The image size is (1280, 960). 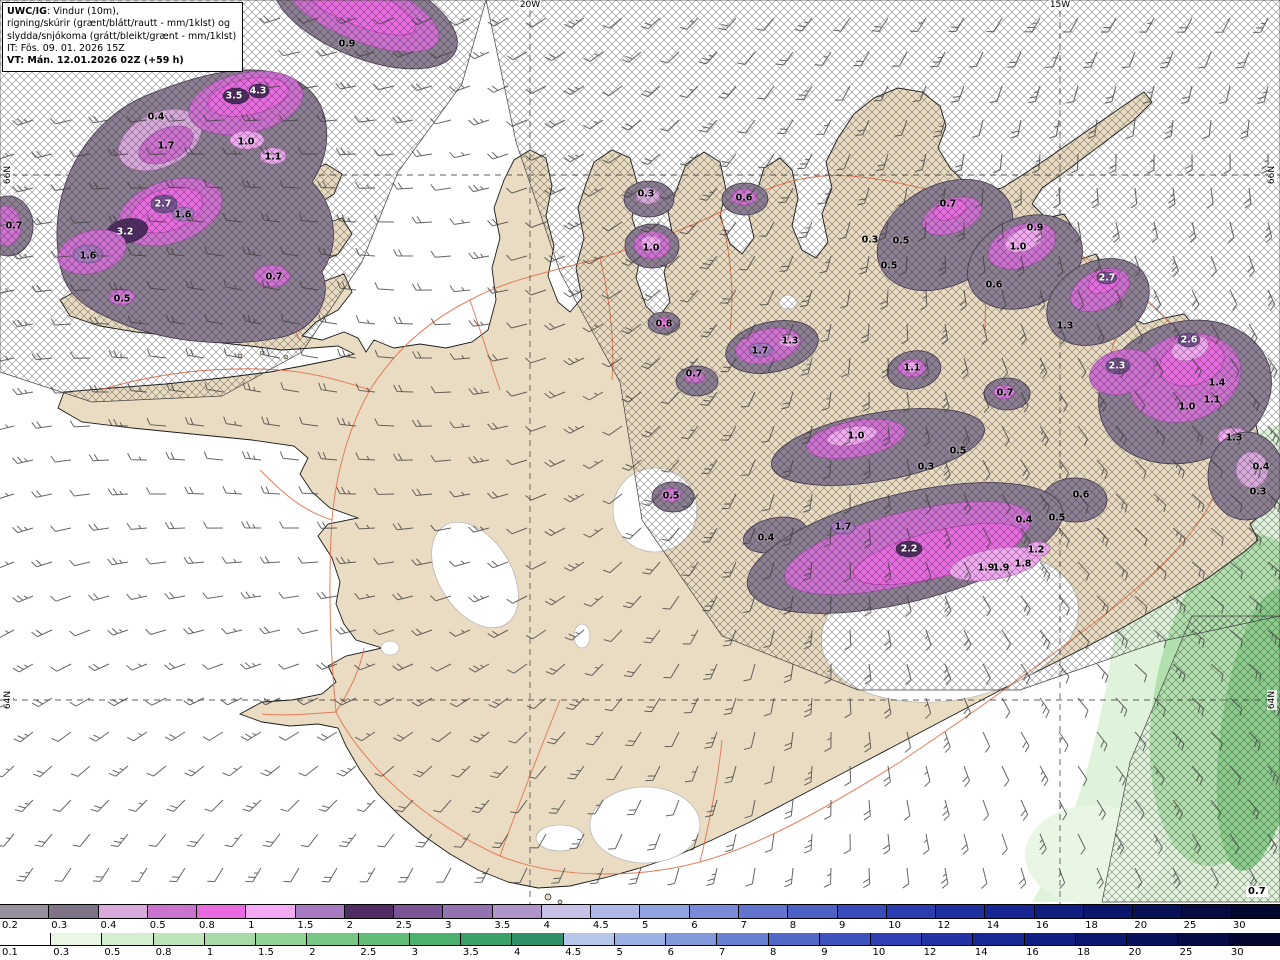 What do you see at coordinates (82, 11) in the screenshot?
I see `info-line-1-rest: : Vindur (10m),` at bounding box center [82, 11].